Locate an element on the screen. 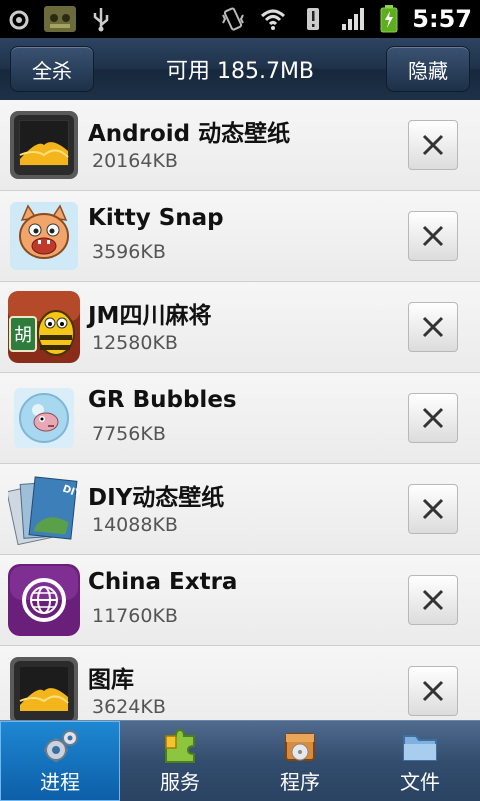 The width and height of the screenshot is (480, 801). app-name: China Extra is located at coordinates (163, 582).